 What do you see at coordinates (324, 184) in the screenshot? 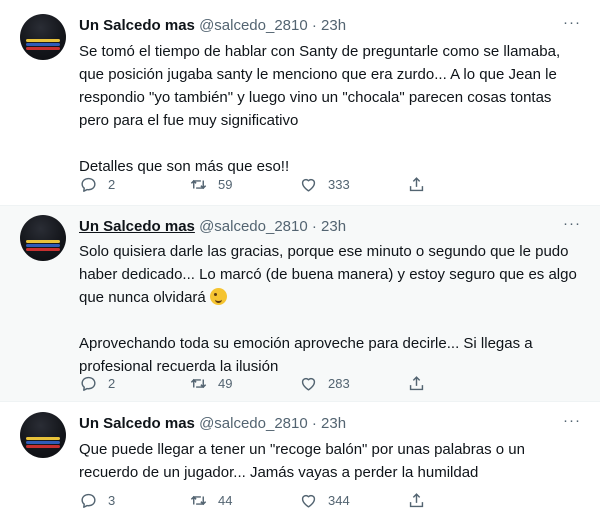
I see `like-button: 333` at bounding box center [324, 184].